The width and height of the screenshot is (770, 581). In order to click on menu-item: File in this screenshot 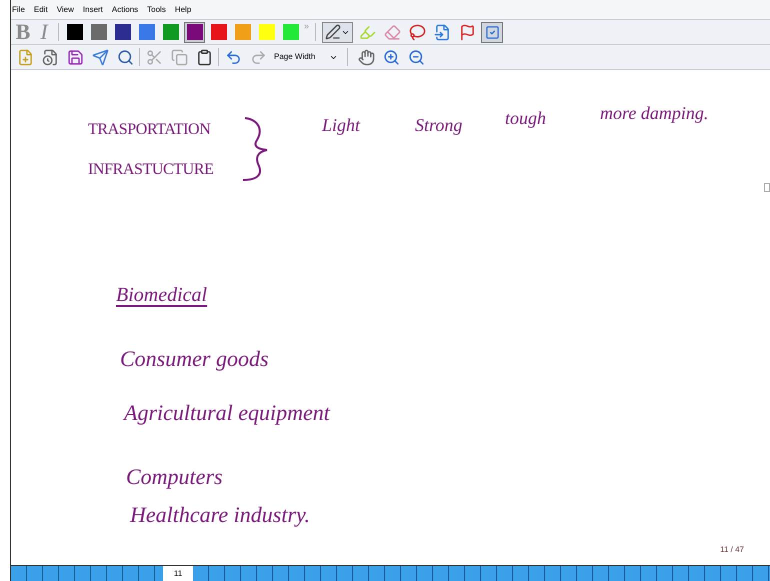, I will do `click(18, 10)`.